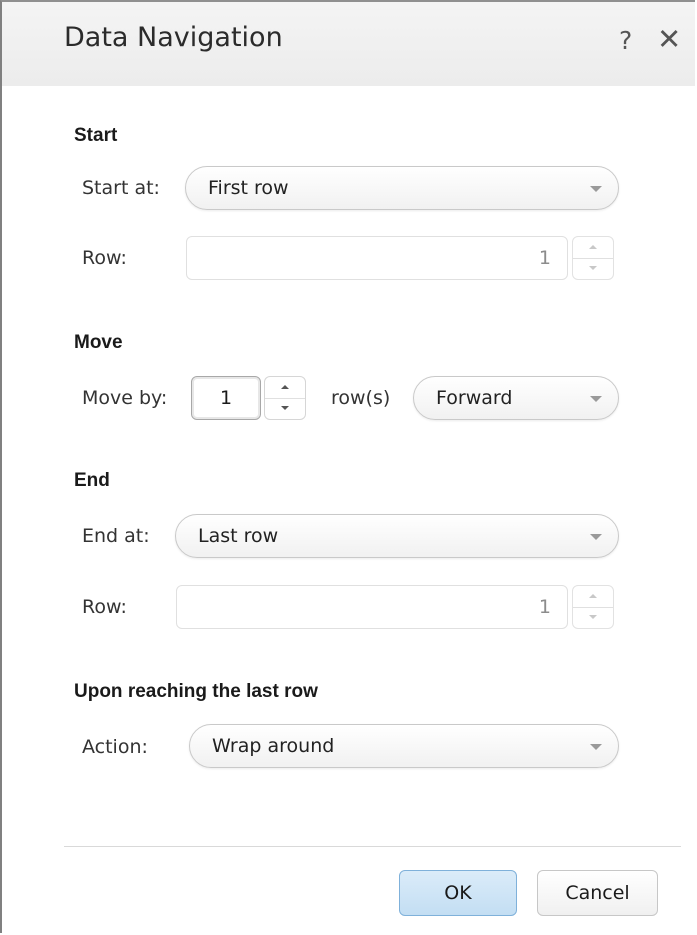  Describe the element at coordinates (402, 188) in the screenshot. I see `start-at-dropdown: First row` at that location.